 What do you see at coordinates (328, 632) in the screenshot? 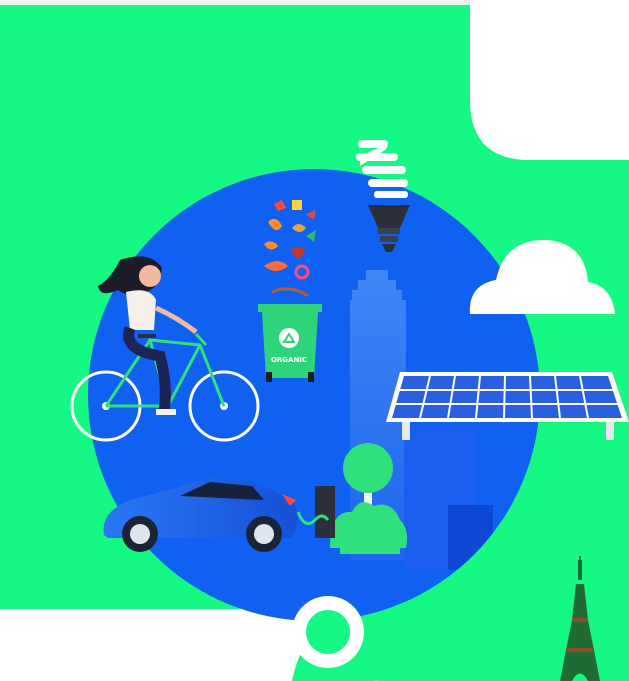
I see `ring-ornament` at bounding box center [328, 632].